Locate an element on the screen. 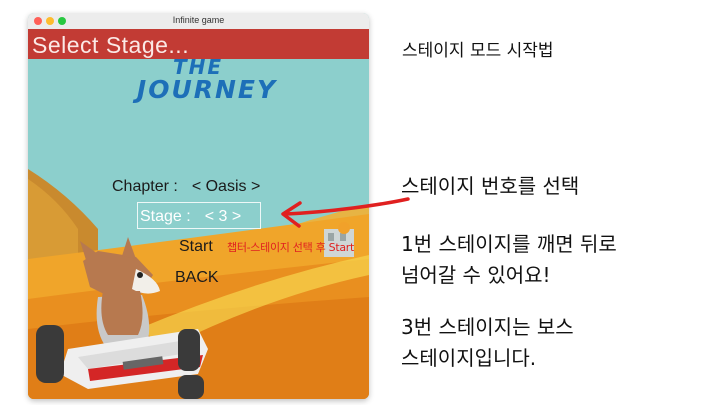 The height and width of the screenshot is (405, 720). stage-selector: Stage : < 3 > is located at coordinates (190, 217).